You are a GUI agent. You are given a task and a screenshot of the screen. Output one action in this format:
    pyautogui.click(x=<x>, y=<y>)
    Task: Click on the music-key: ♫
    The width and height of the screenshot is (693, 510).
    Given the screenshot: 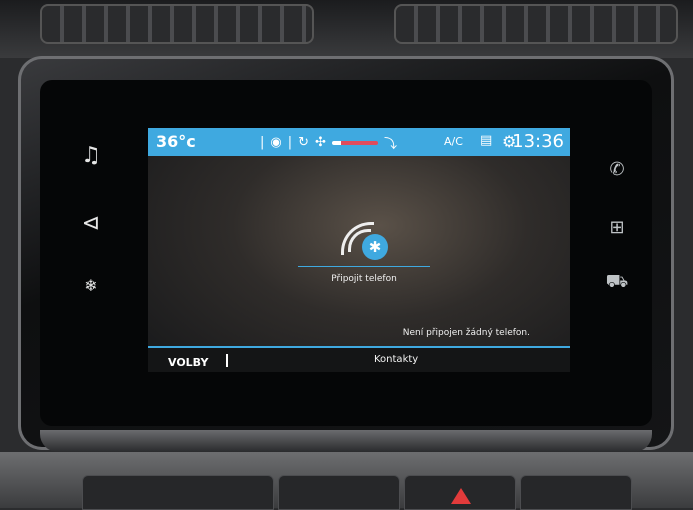 What is the action you would take?
    pyautogui.click(x=91, y=155)
    